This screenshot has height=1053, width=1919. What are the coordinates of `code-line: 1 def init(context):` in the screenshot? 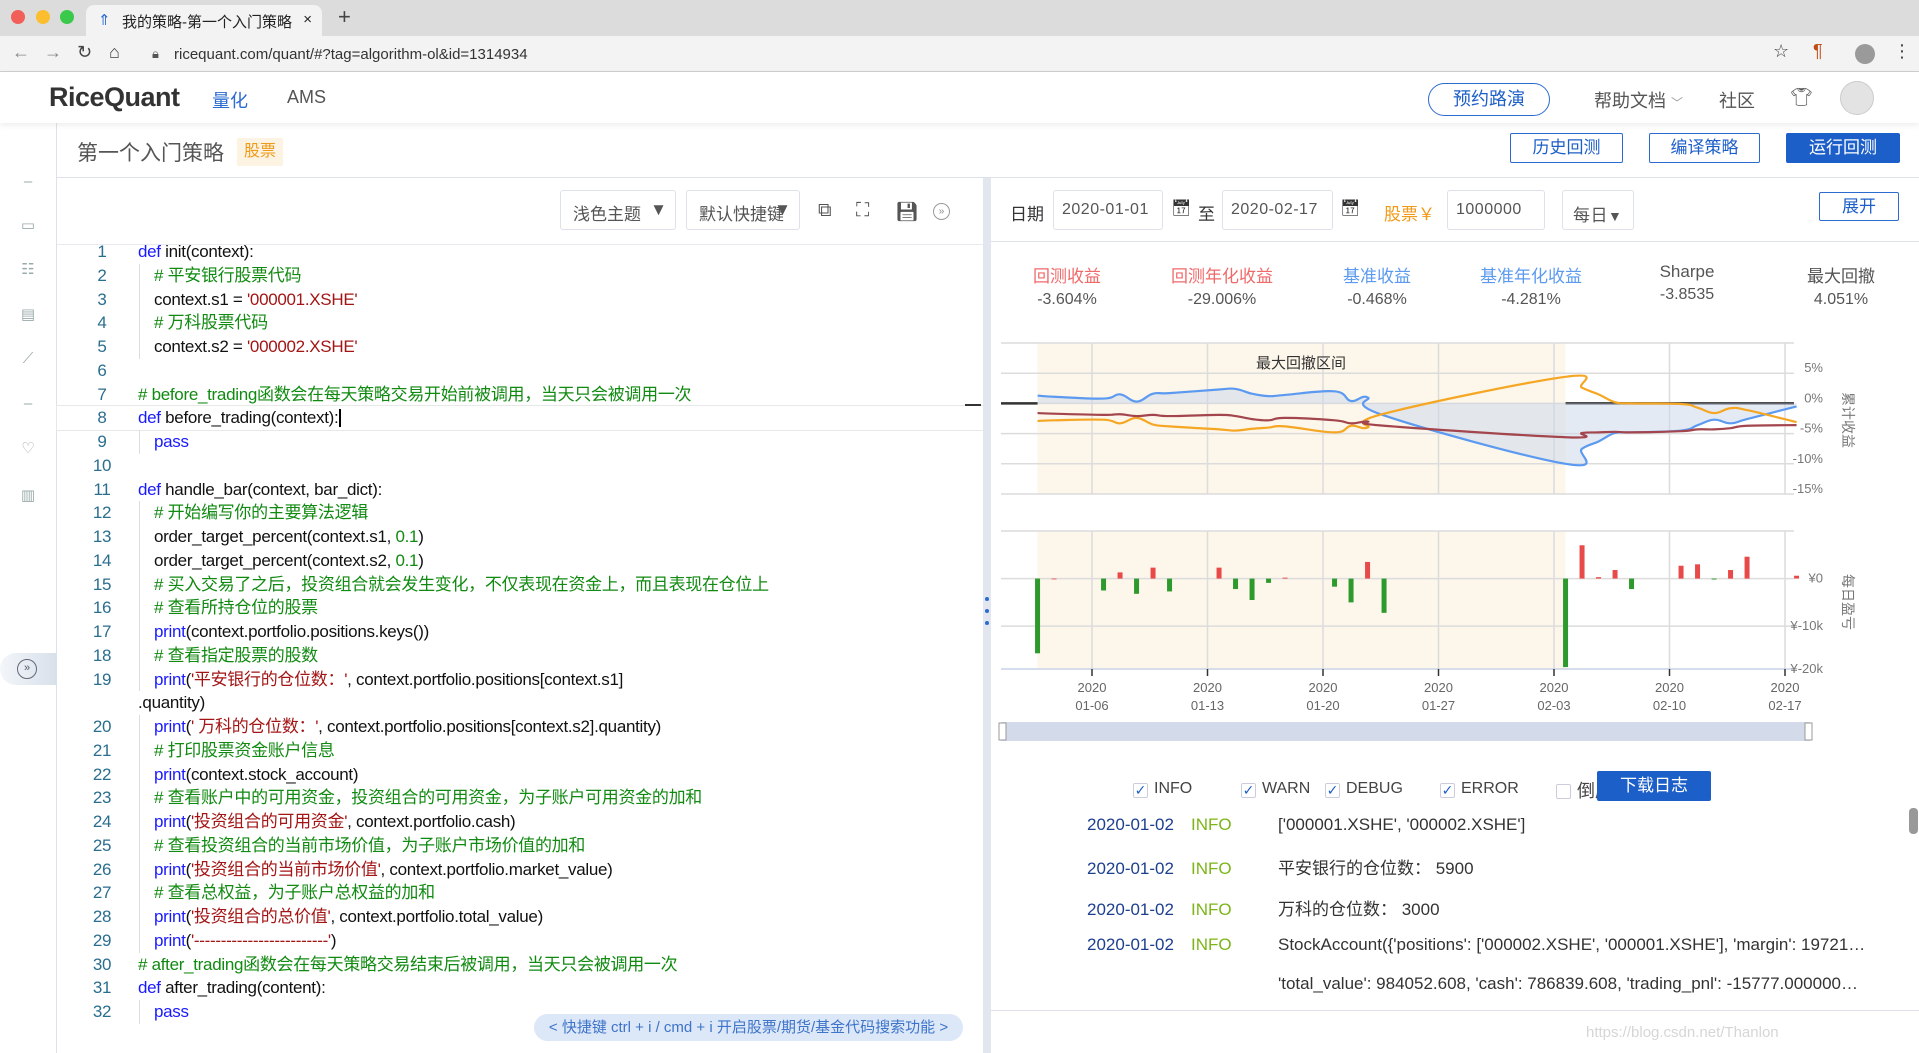 It's located at (520, 252).